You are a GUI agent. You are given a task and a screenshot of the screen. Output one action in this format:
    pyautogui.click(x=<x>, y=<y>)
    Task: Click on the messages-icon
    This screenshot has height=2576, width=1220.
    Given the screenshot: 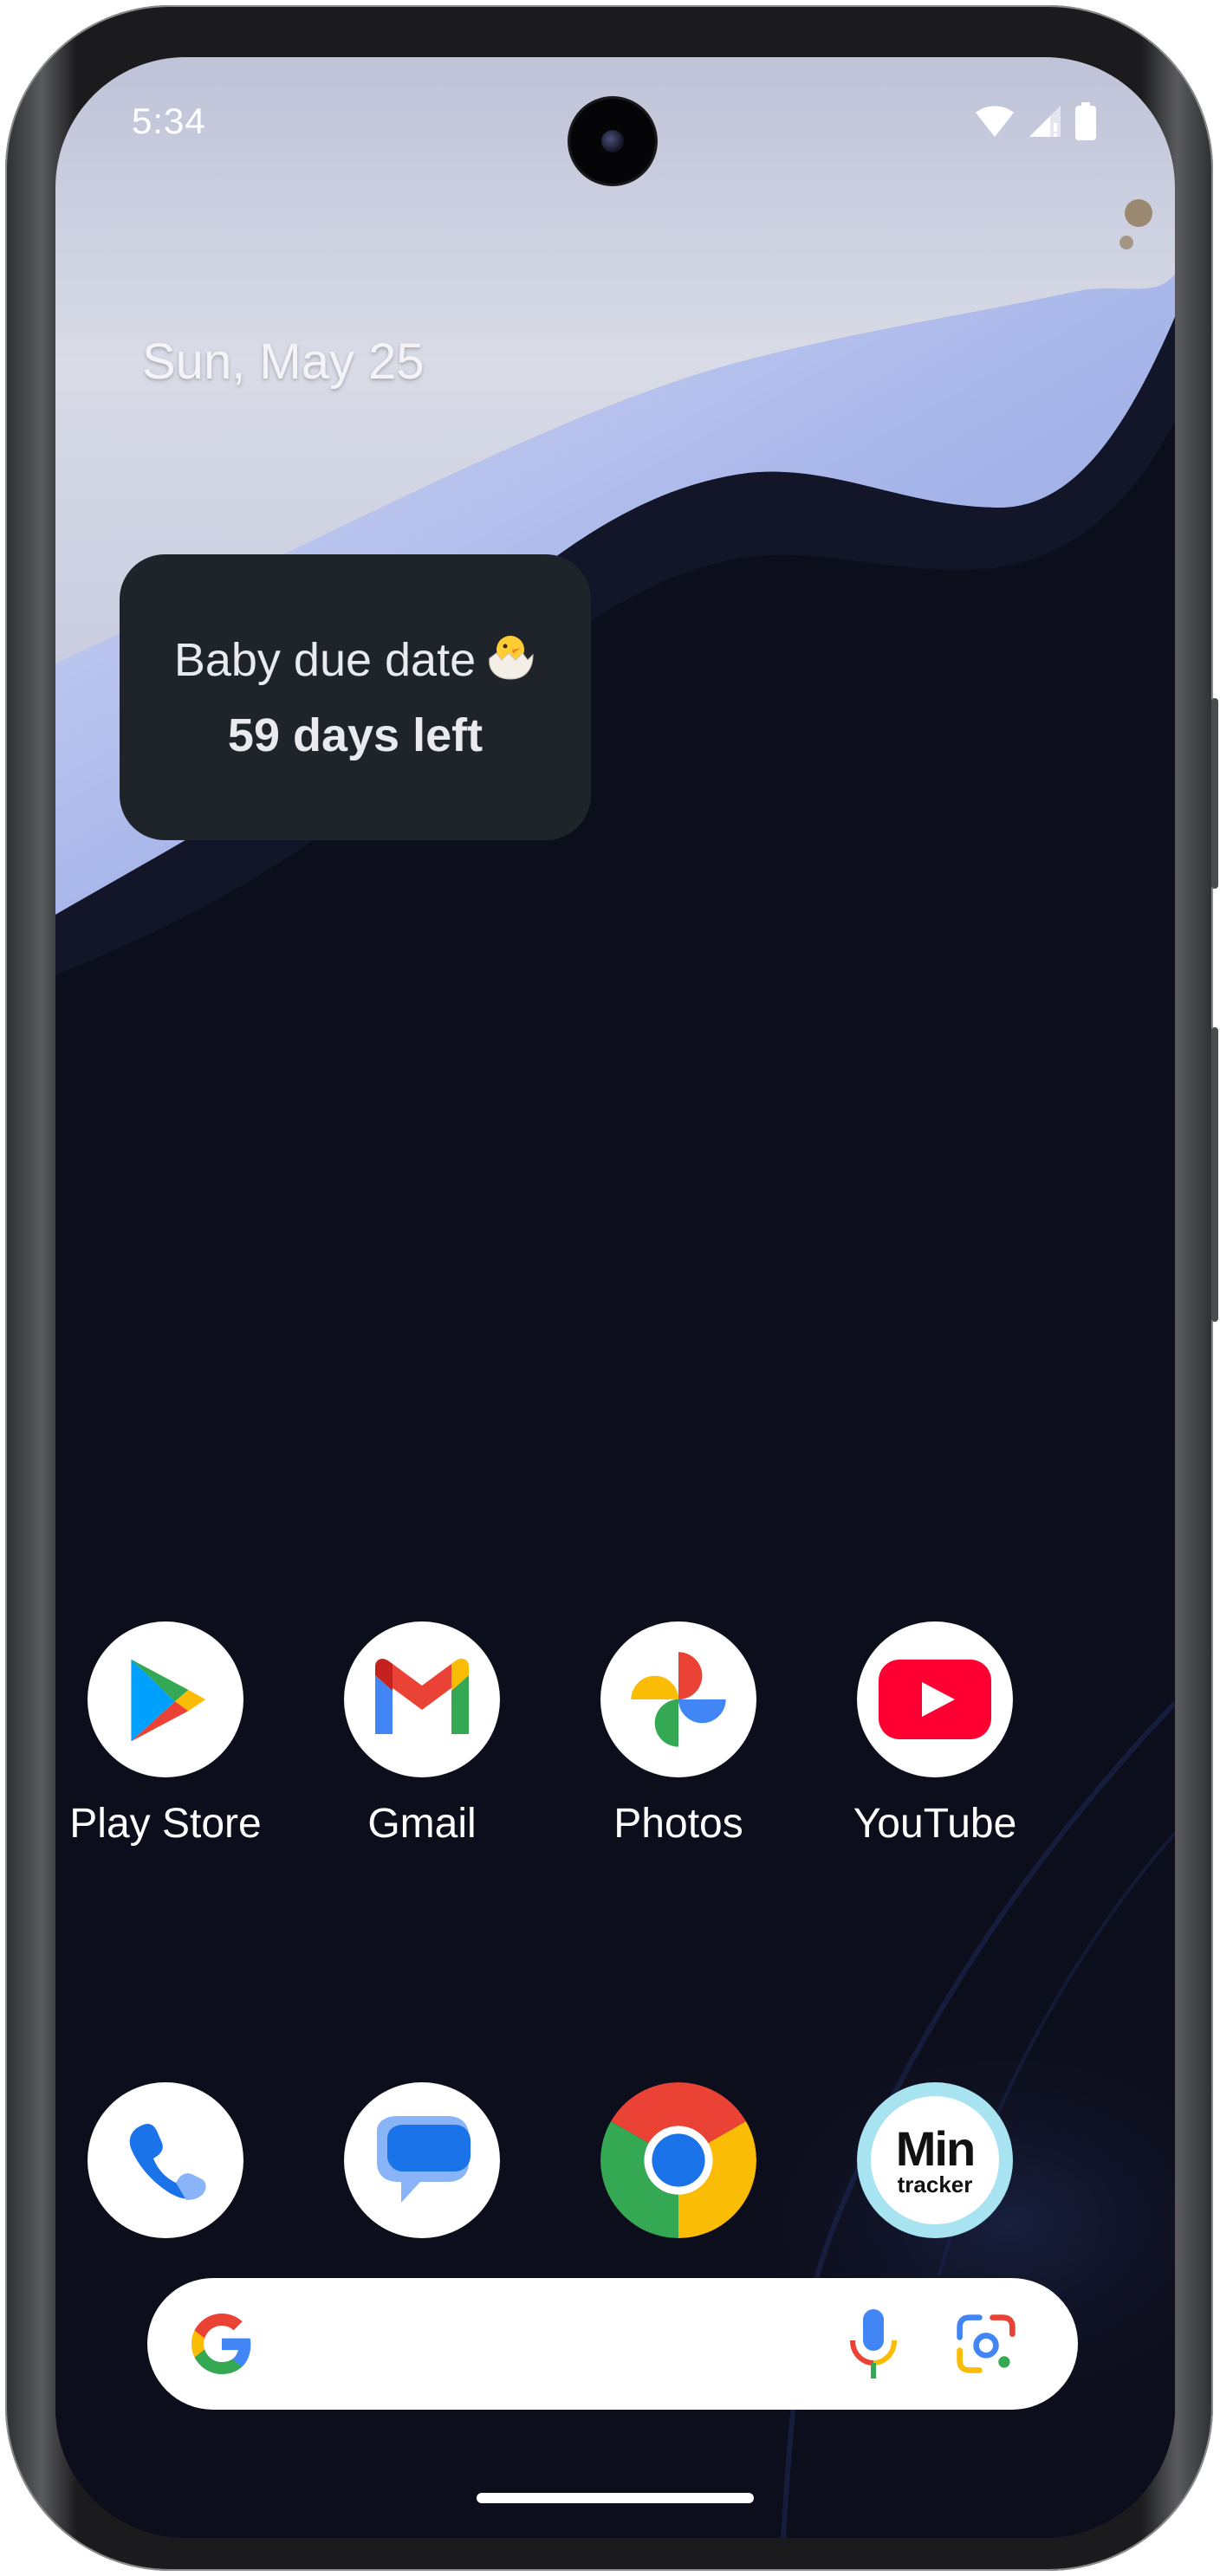 What is the action you would take?
    pyautogui.click(x=422, y=2160)
    